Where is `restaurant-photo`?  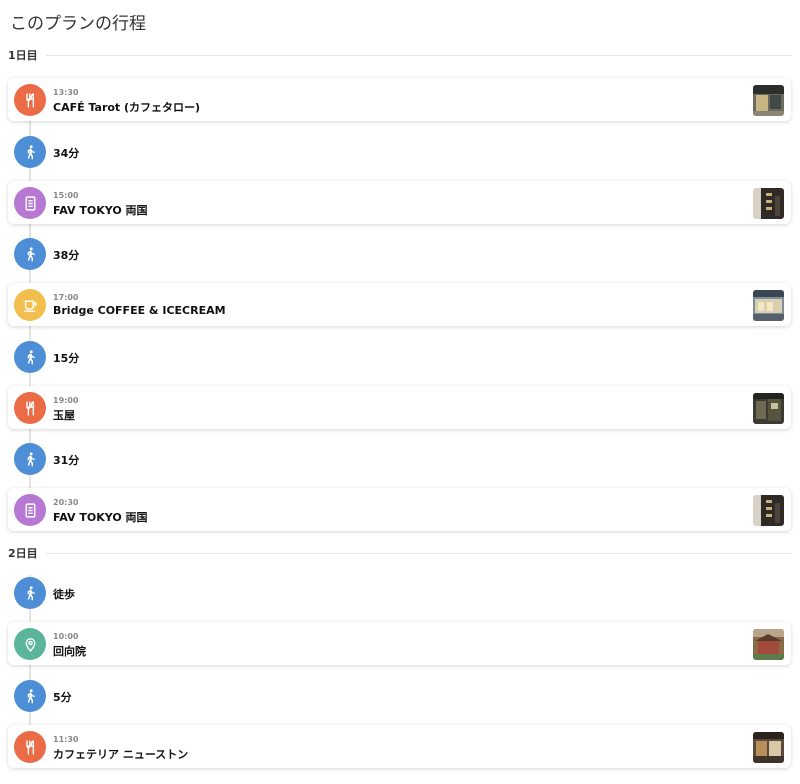 restaurant-photo is located at coordinates (768, 408).